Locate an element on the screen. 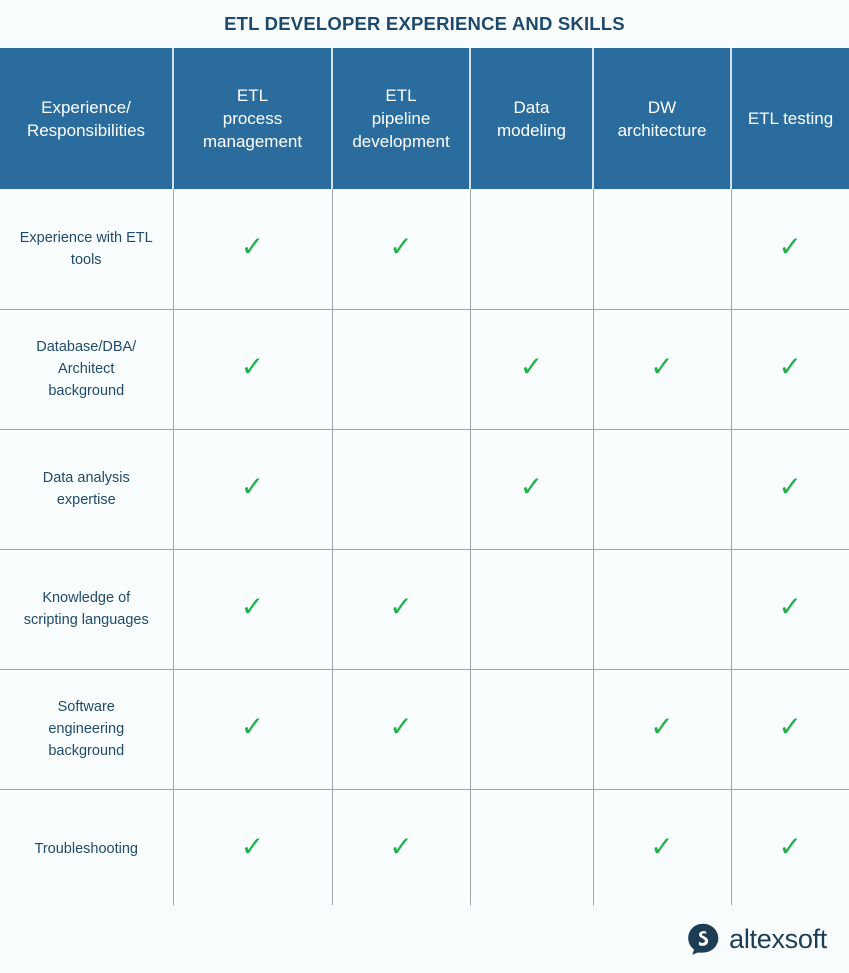  row-label-line: Experience with ETL is located at coordinates (86, 237).